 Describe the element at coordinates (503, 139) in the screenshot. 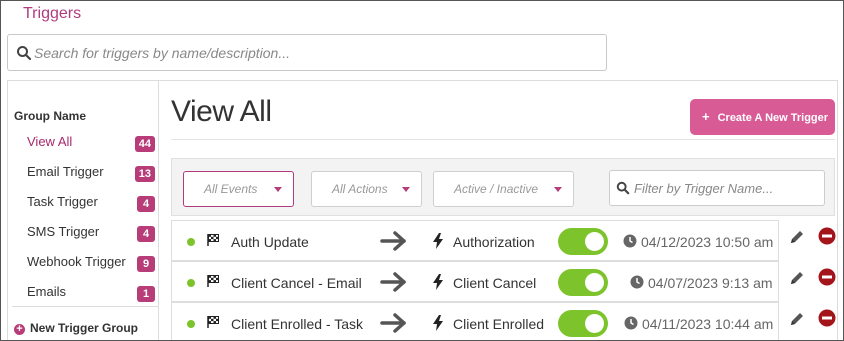

I see `title-divider` at that location.